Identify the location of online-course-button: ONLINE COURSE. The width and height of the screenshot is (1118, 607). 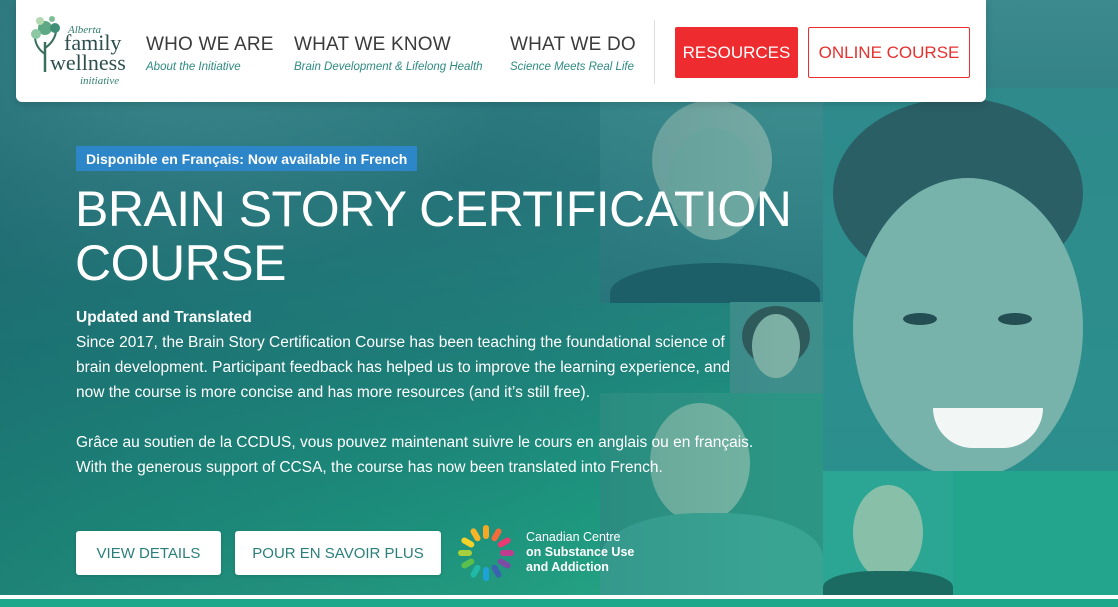
(889, 52).